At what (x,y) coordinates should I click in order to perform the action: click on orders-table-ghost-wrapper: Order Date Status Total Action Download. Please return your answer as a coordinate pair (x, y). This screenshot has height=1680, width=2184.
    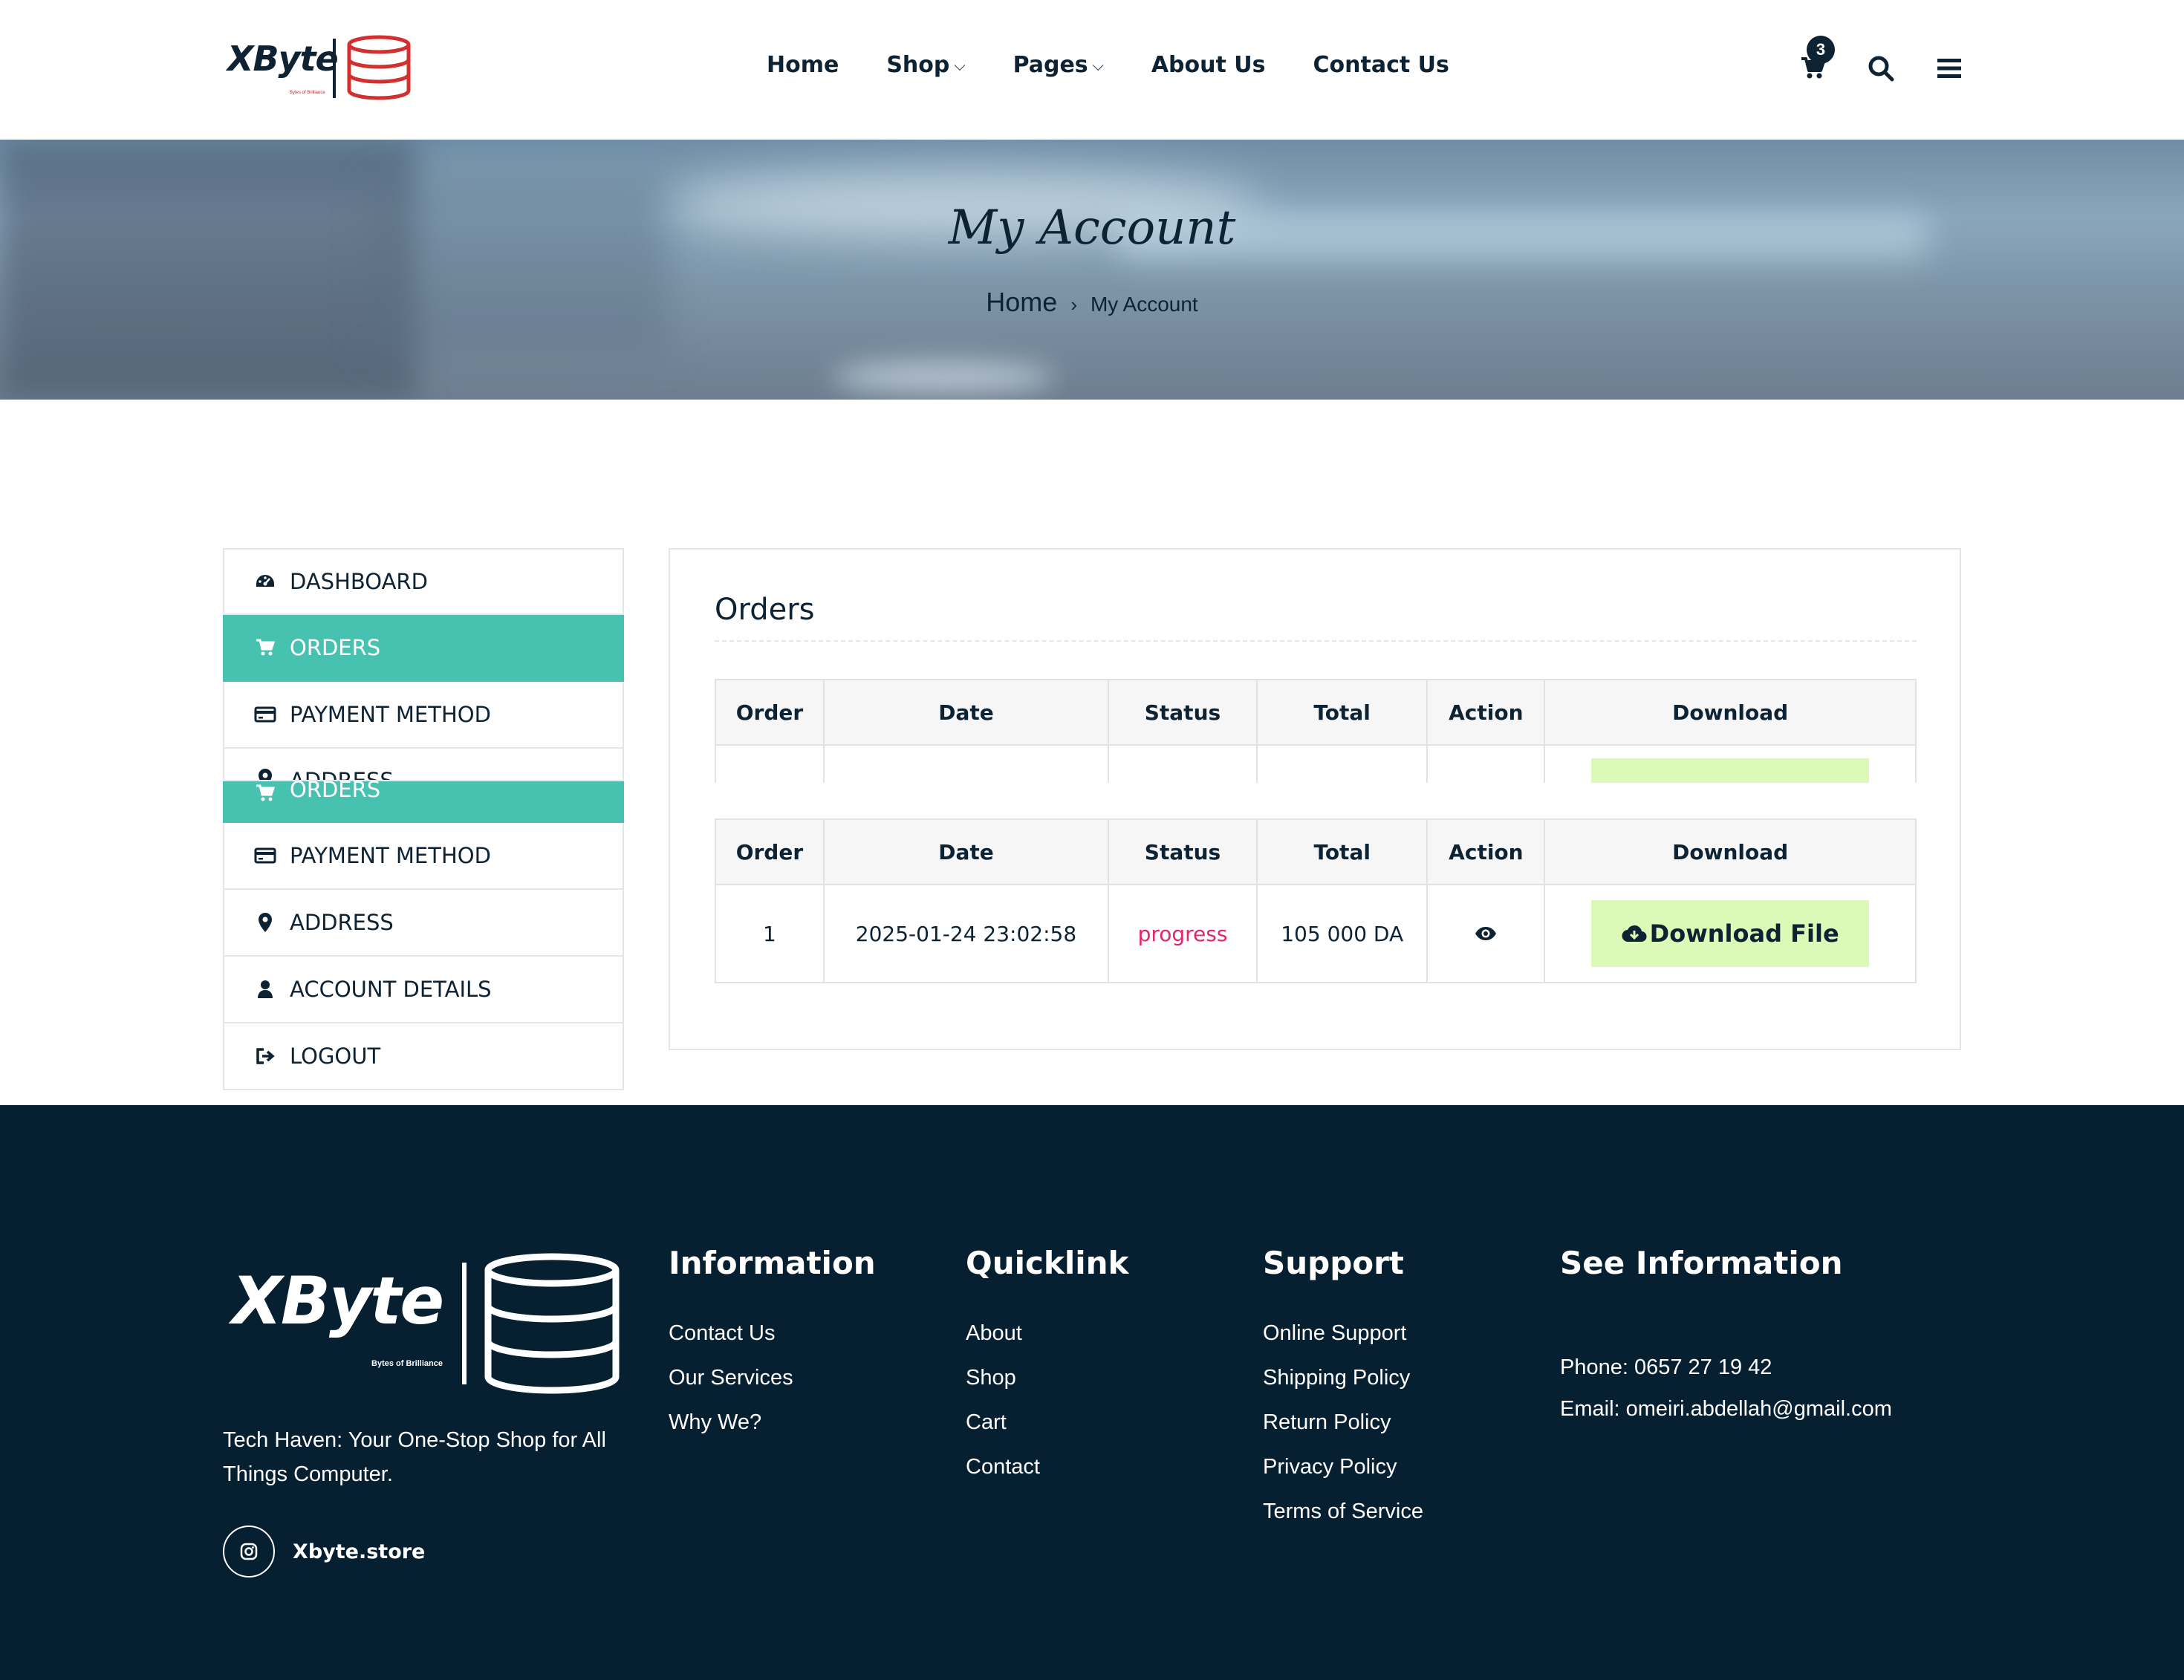
    Looking at the image, I should click on (1317, 666).